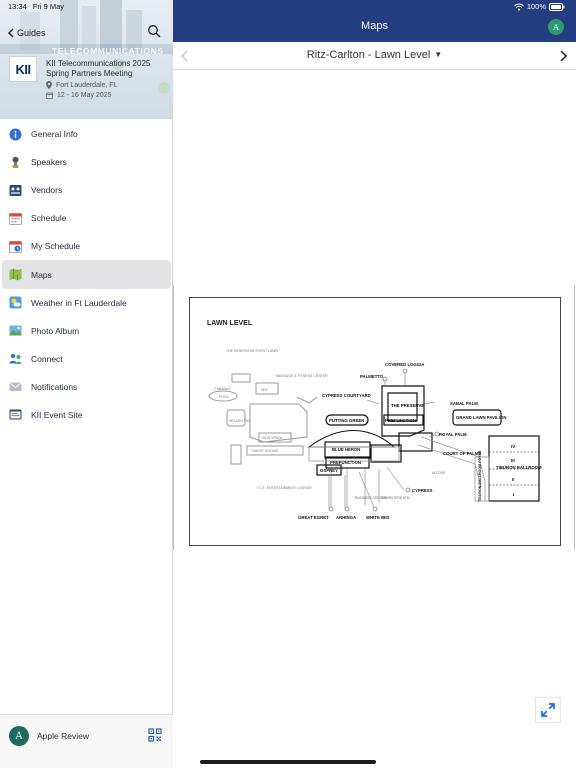  Describe the element at coordinates (329, 470) in the screenshot. I see `label-osprey: OSPREY` at that location.